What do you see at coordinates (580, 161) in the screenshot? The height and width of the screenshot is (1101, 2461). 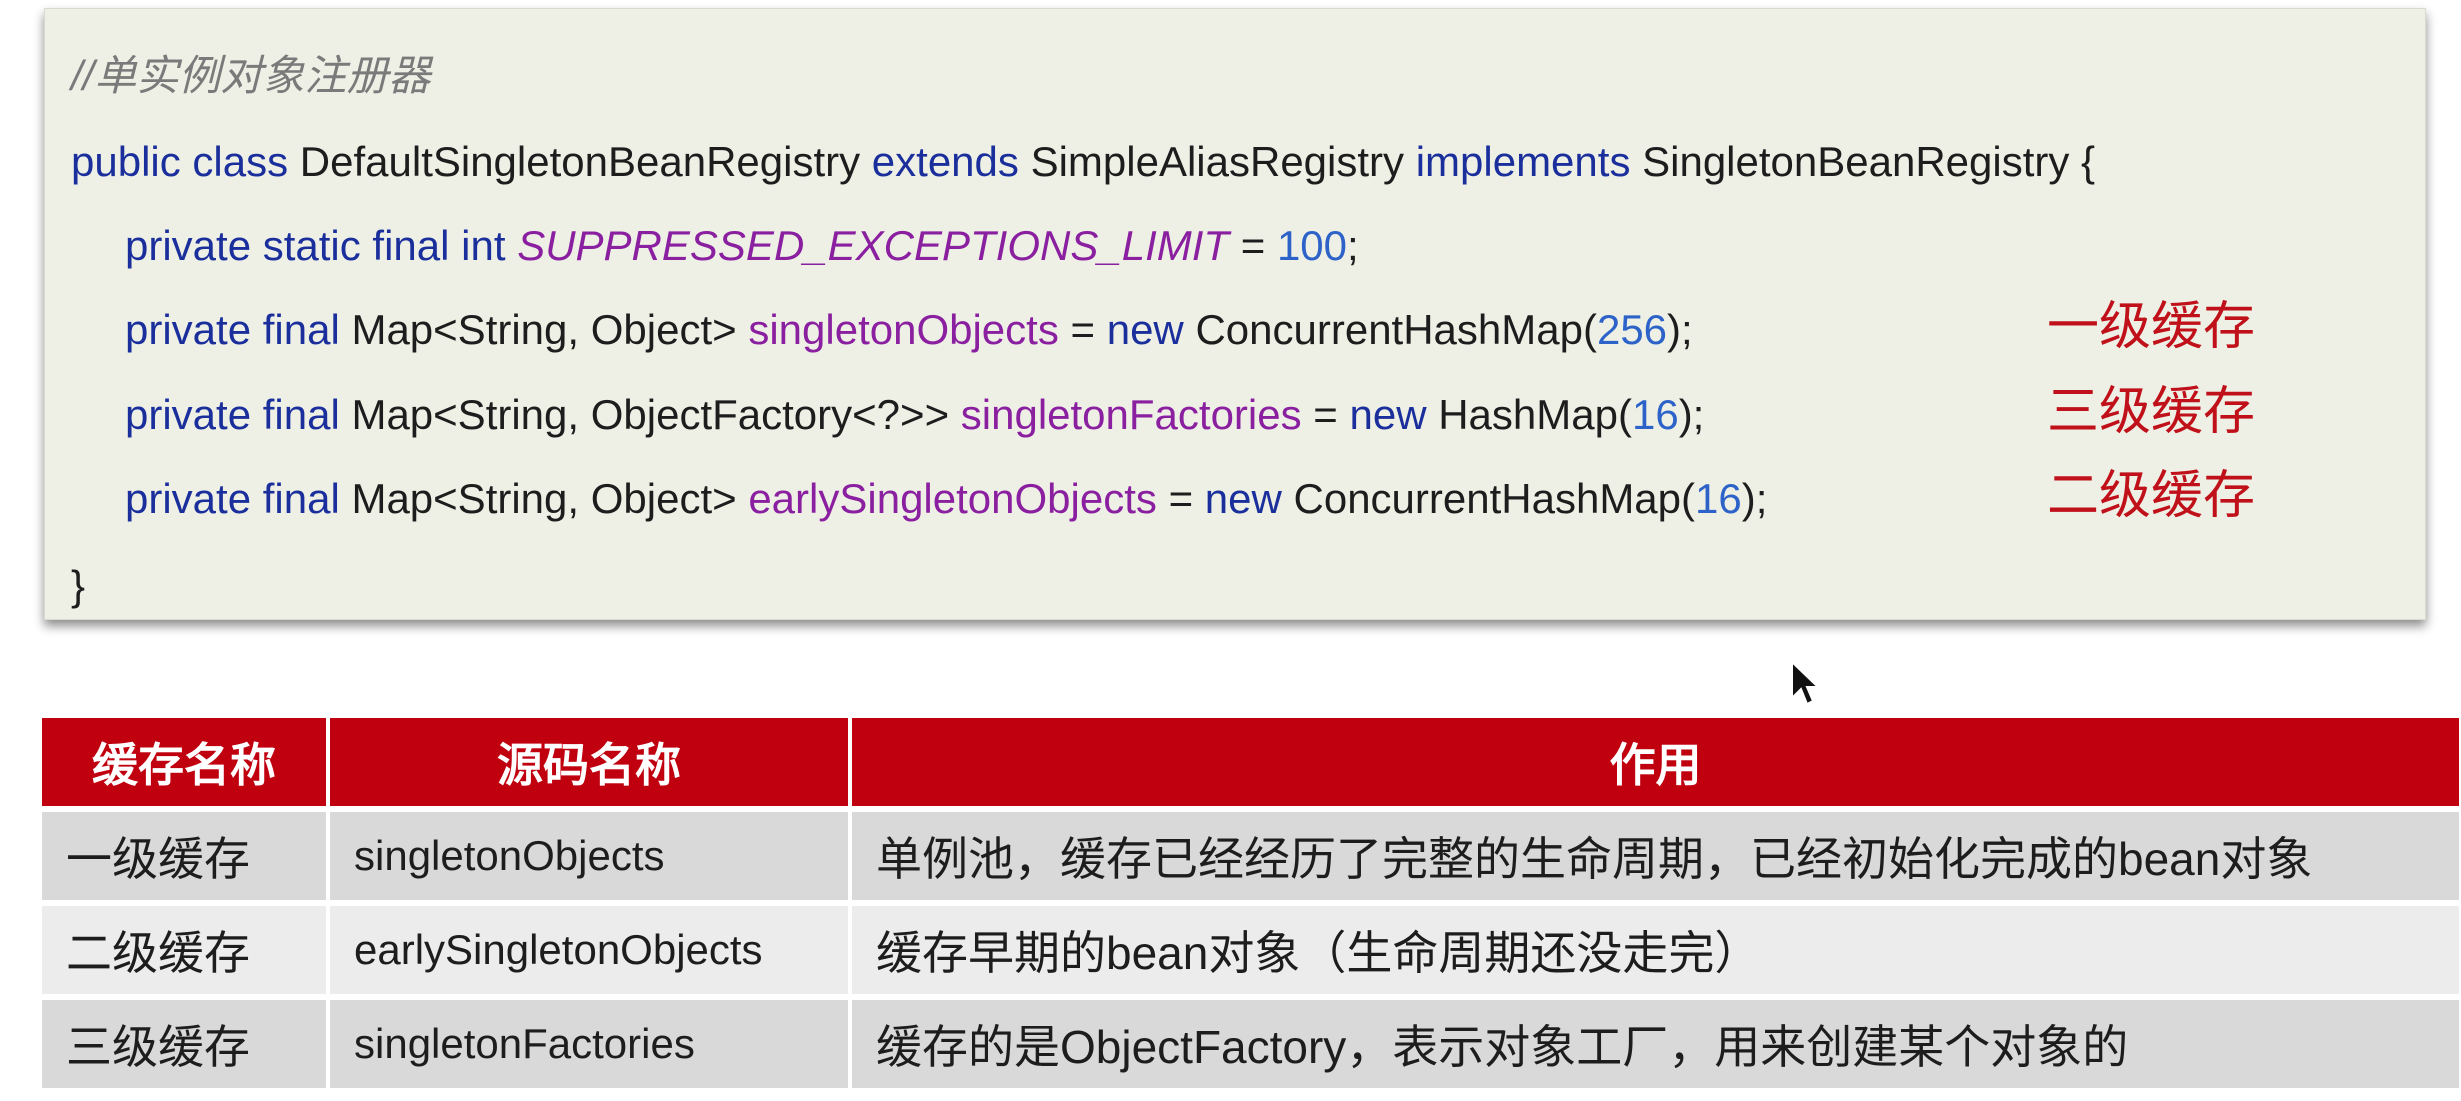 I see `class-name: DefaultSingletonBeanRegistry` at bounding box center [580, 161].